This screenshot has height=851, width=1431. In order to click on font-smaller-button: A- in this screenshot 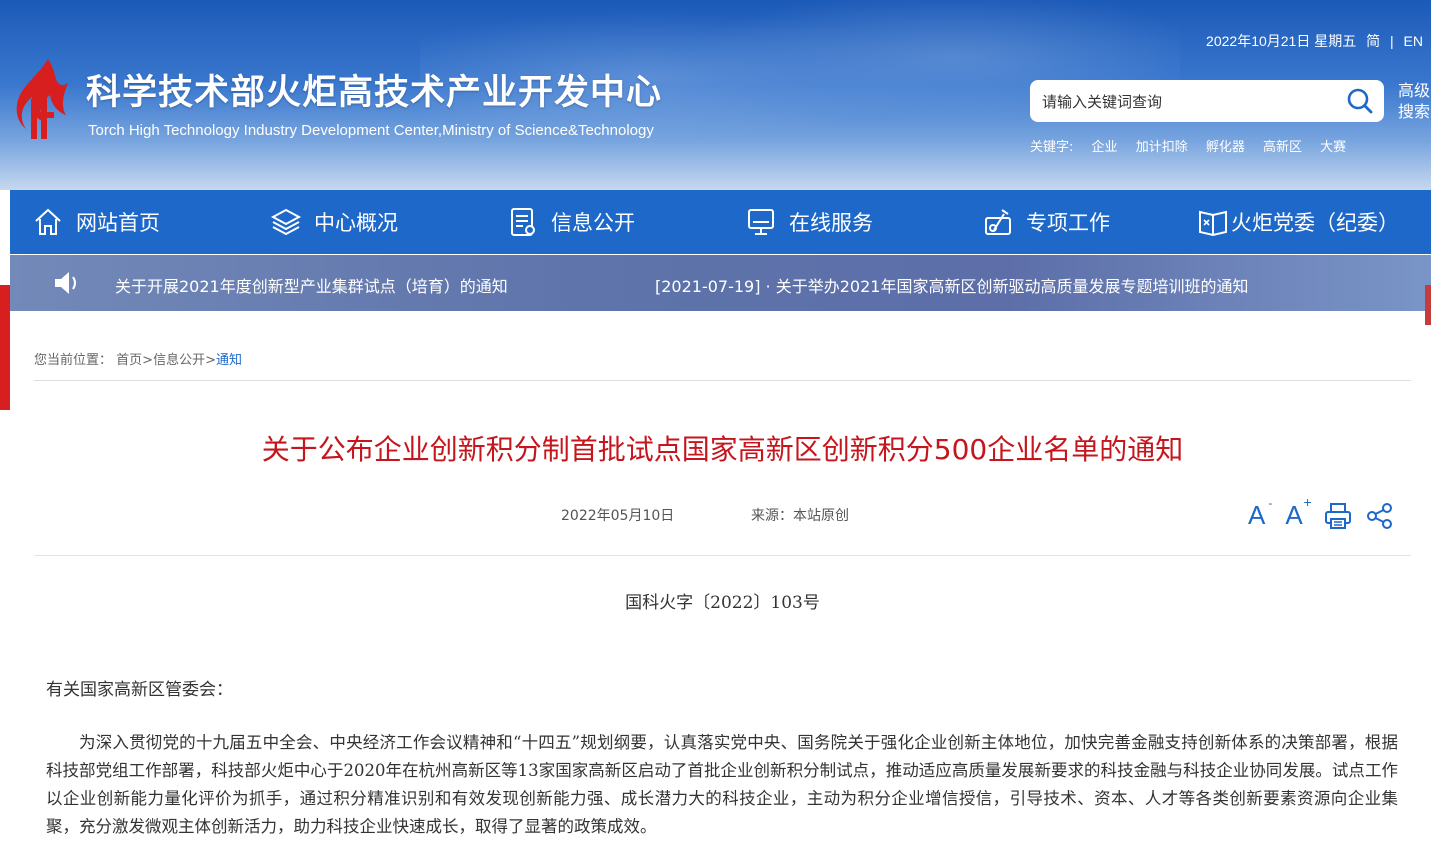, I will do `click(1260, 513)`.